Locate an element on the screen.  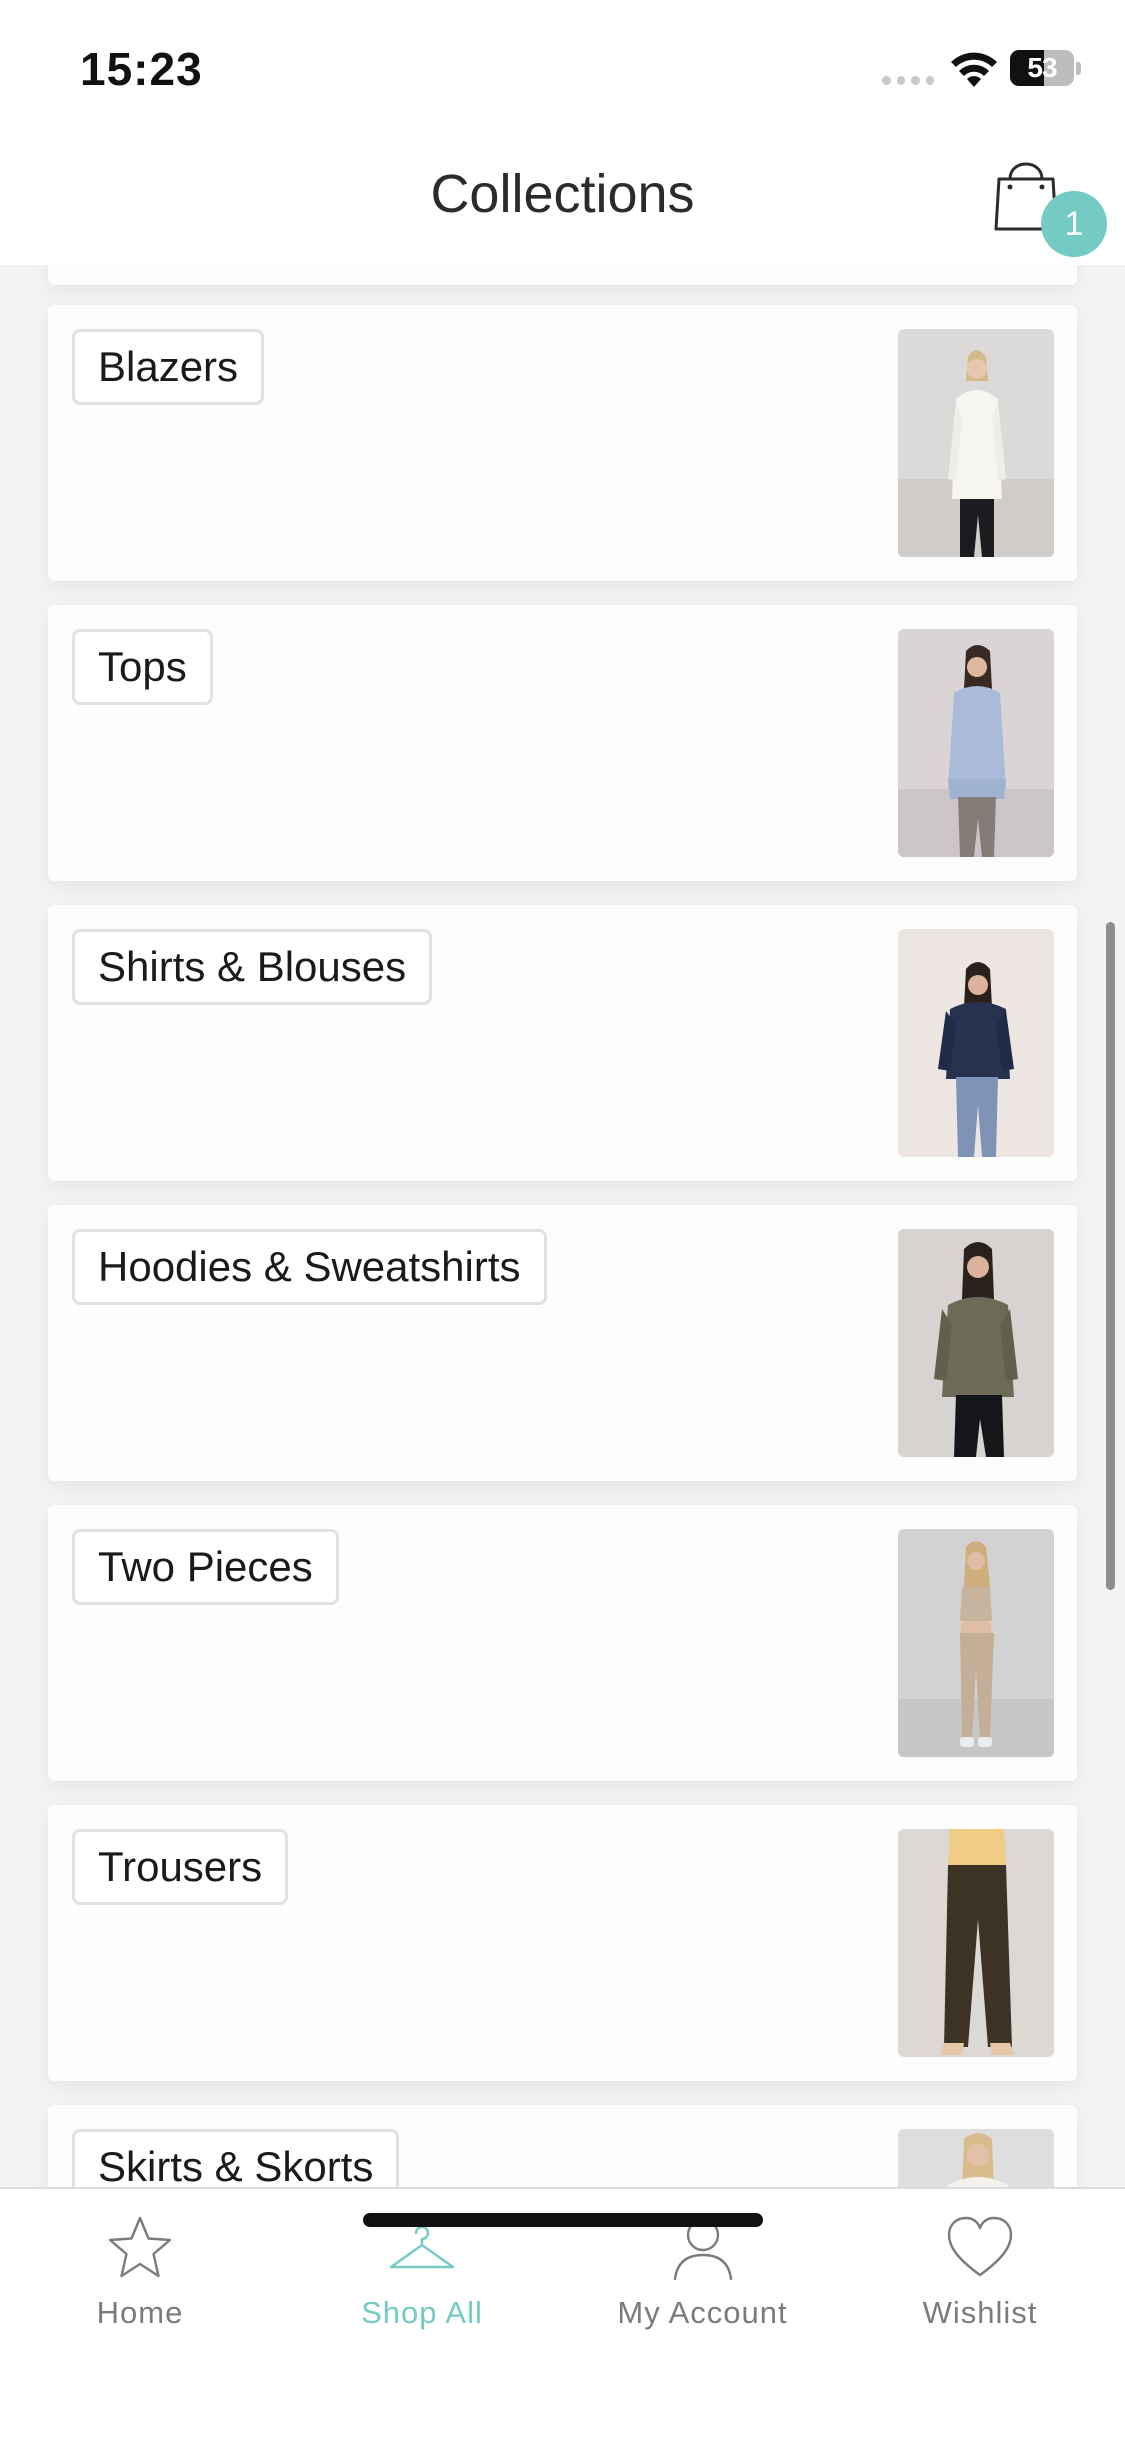
tab-label: Home is located at coordinates (140, 2312).